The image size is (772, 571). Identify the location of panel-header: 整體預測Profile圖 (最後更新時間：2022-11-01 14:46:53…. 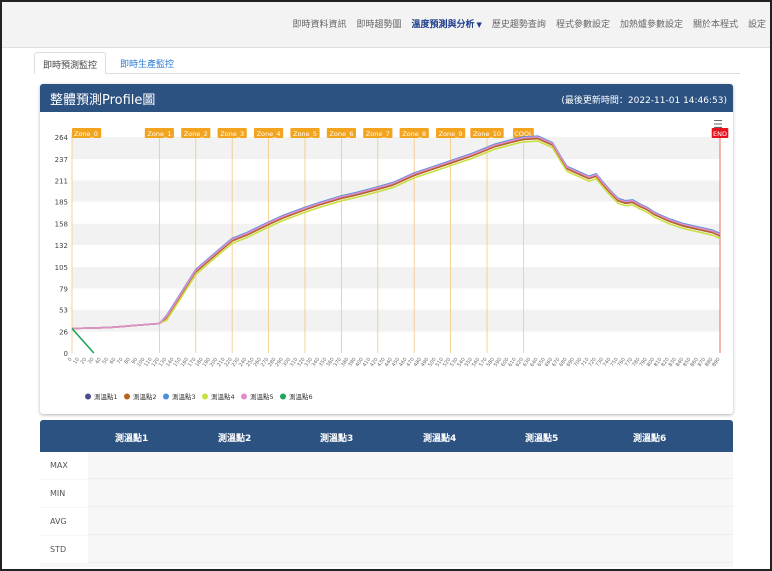
(386, 98).